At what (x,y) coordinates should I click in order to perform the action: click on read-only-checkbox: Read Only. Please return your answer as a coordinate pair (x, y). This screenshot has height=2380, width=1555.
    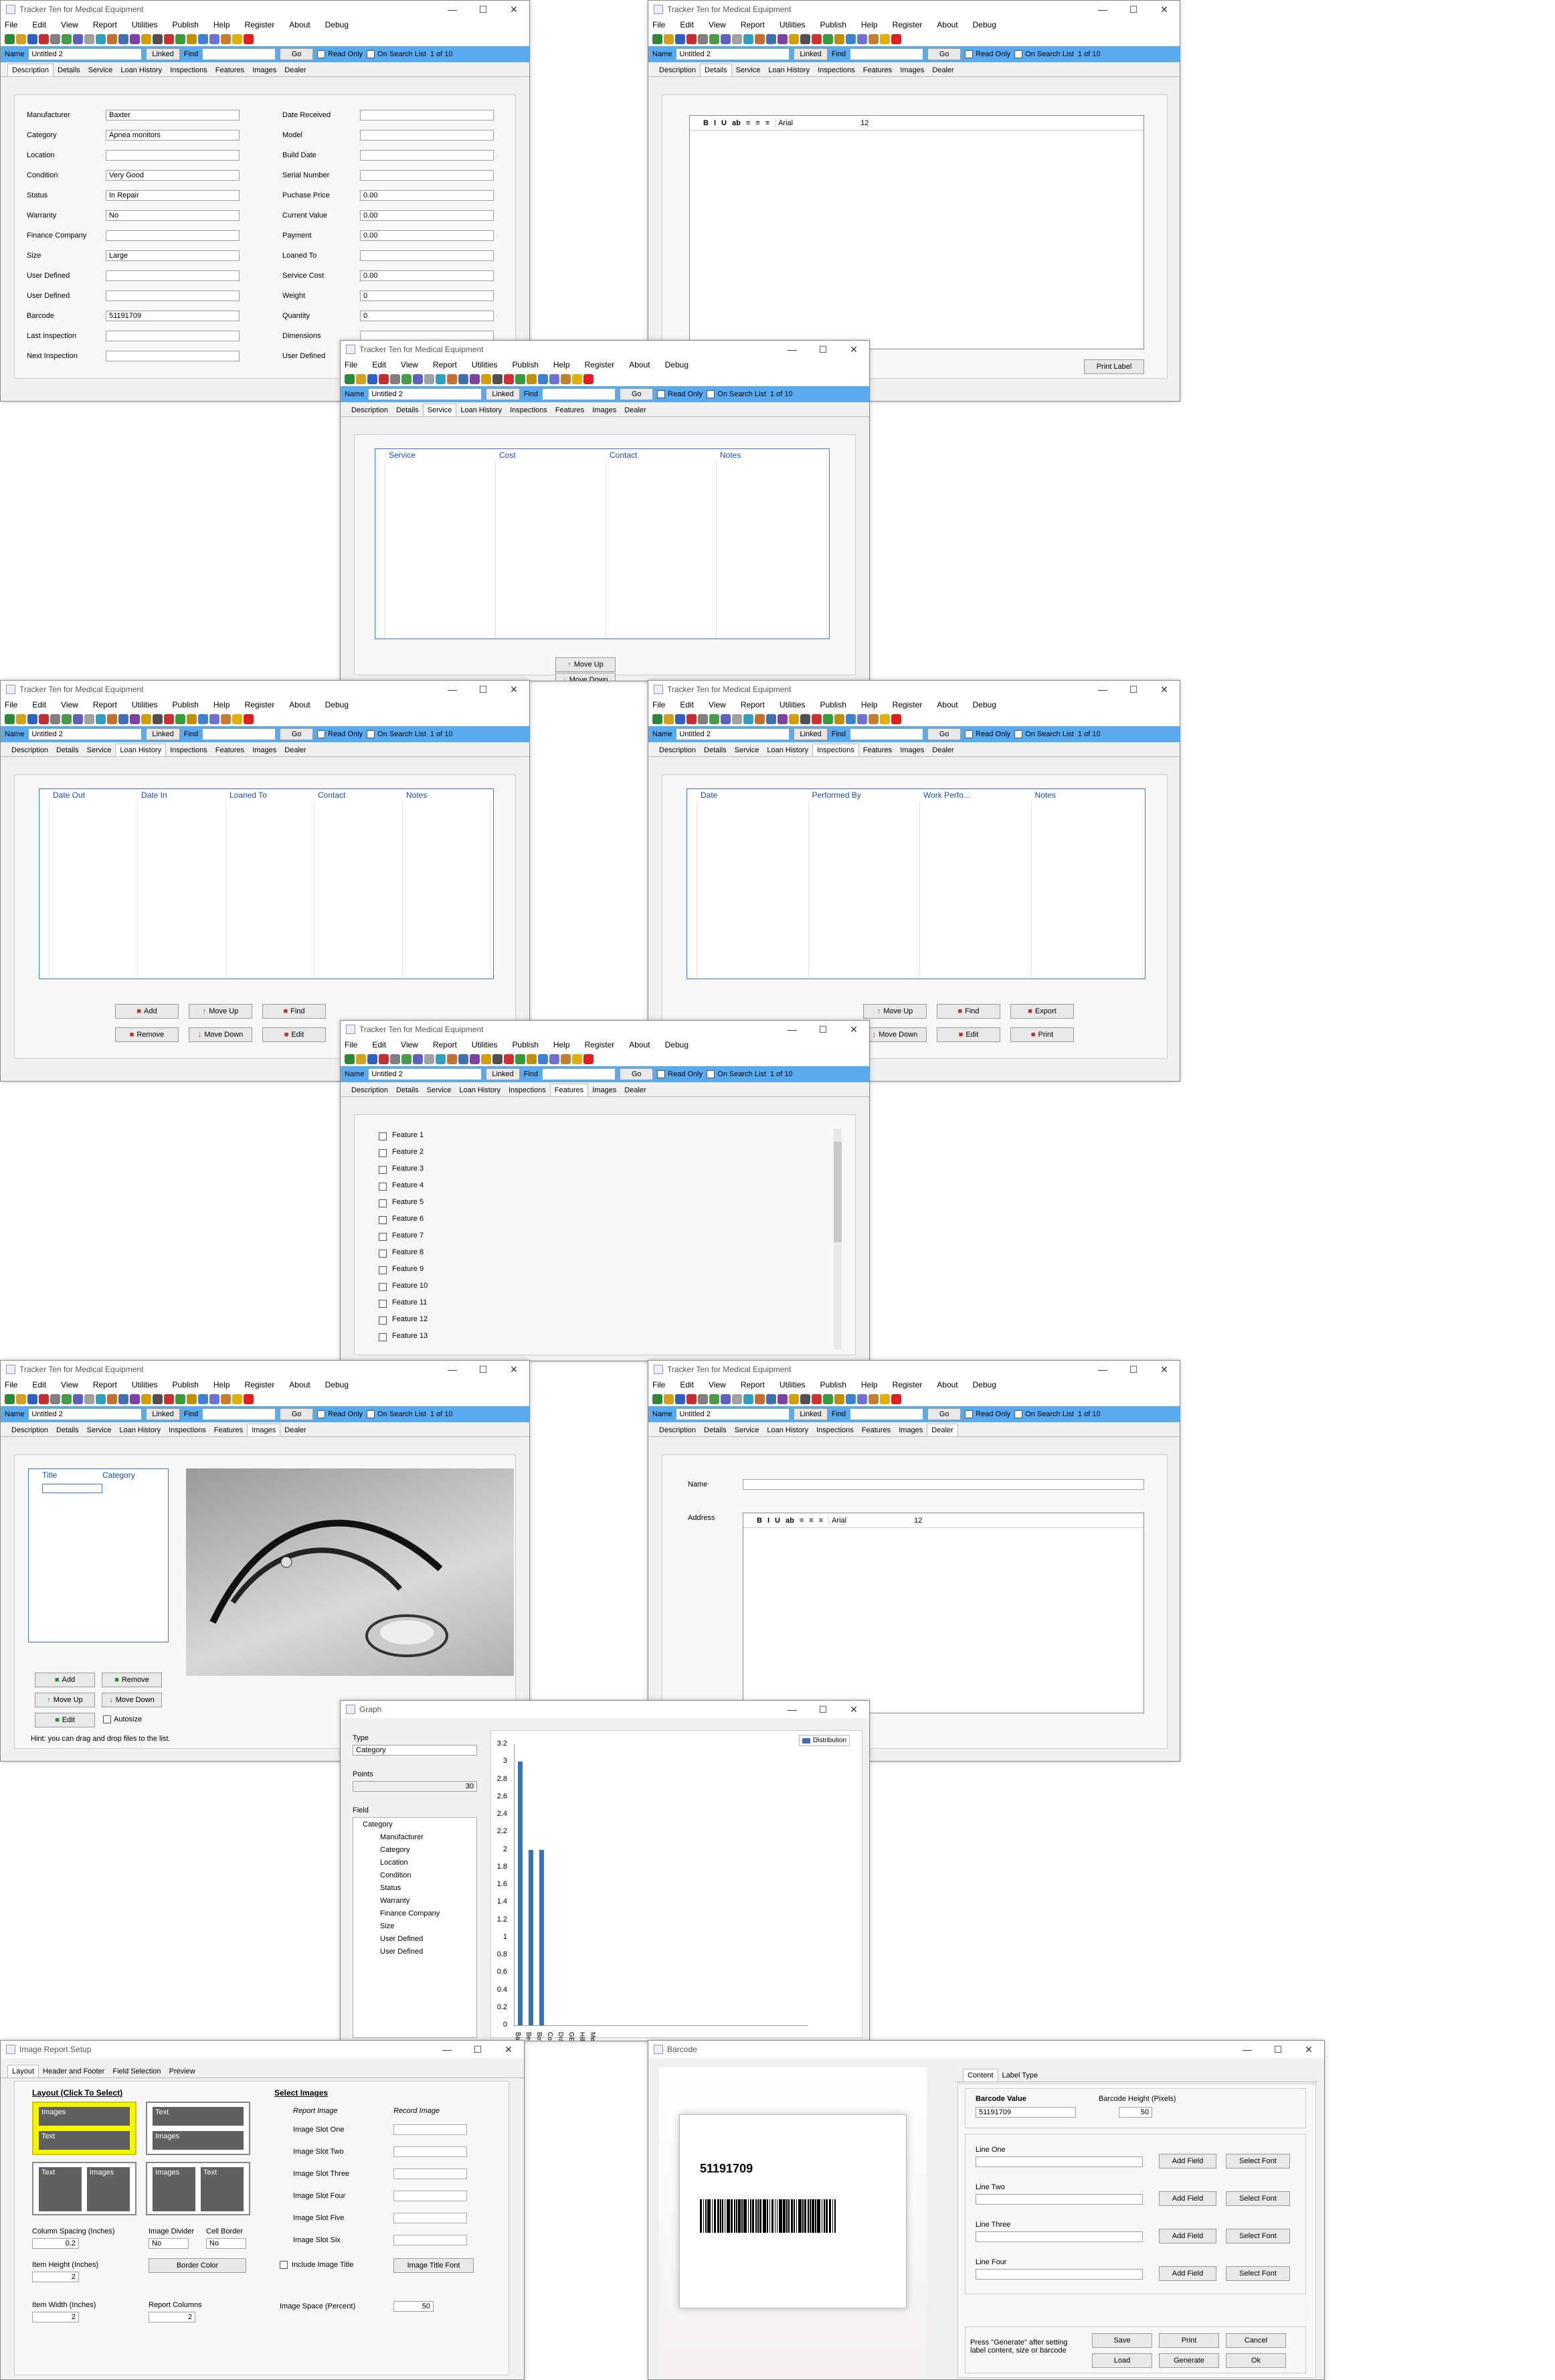
    Looking at the image, I should click on (340, 1414).